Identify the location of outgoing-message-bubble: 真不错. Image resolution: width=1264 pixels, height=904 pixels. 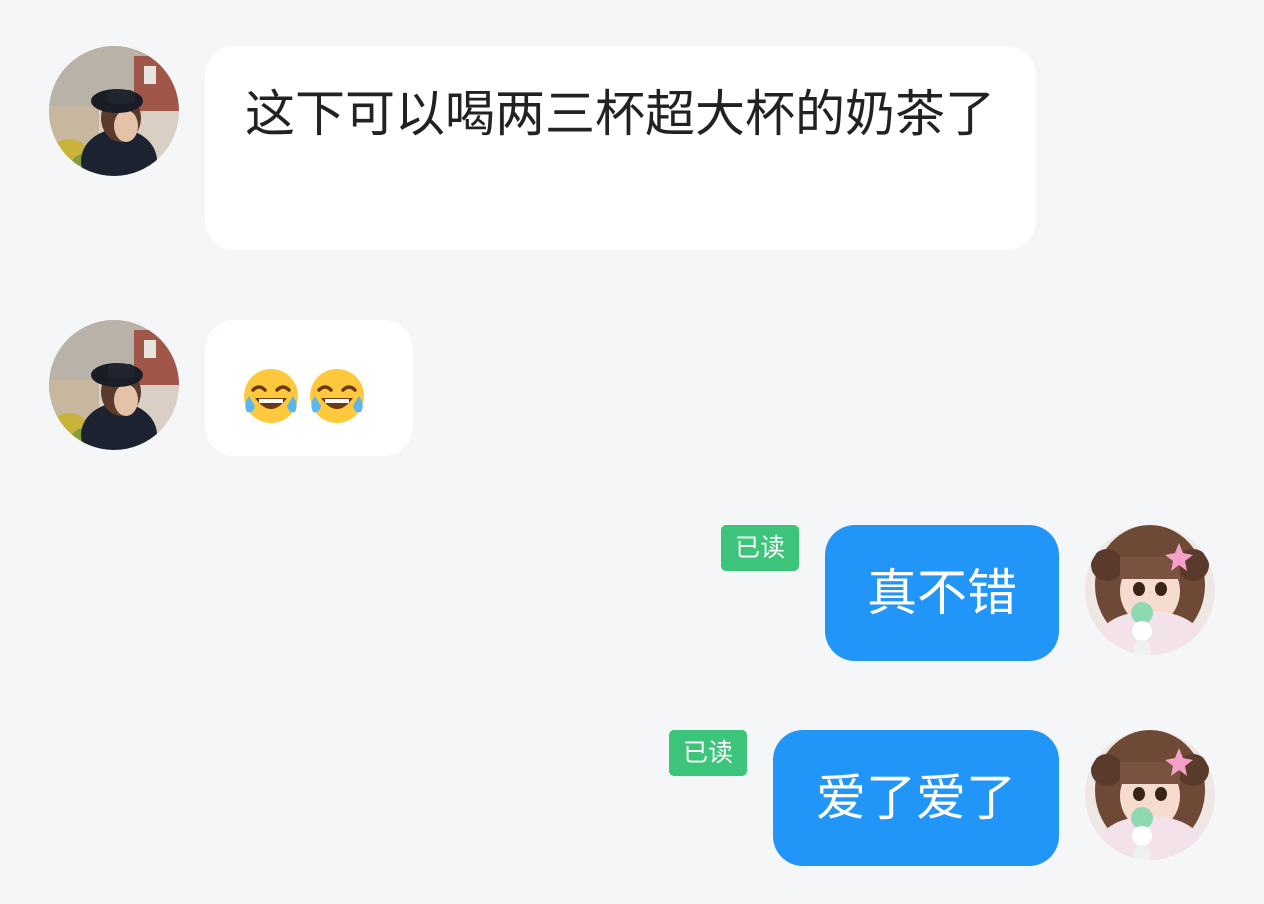
(942, 593).